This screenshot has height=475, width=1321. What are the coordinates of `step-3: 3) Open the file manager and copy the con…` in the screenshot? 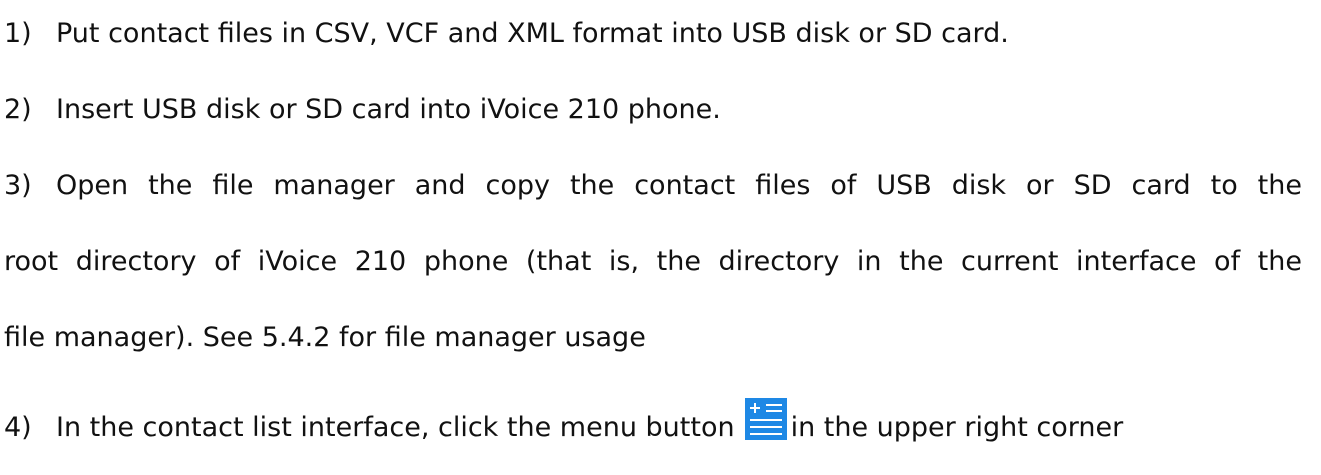 It's located at (651, 186).